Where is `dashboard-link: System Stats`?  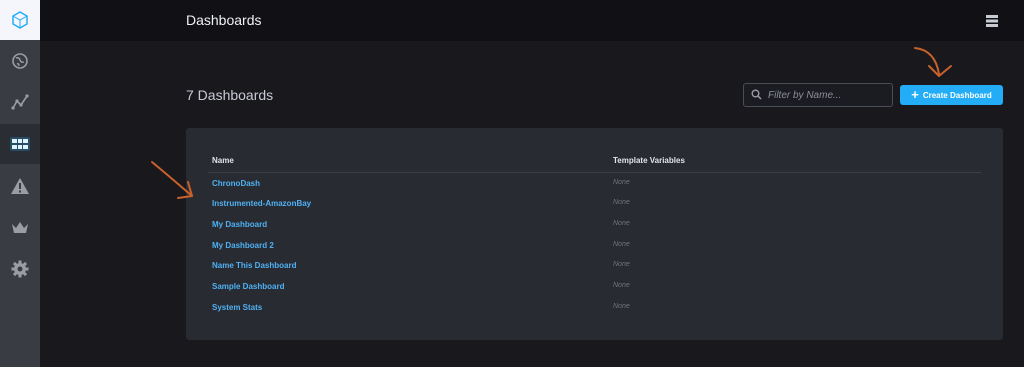
dashboard-link: System Stats is located at coordinates (237, 307).